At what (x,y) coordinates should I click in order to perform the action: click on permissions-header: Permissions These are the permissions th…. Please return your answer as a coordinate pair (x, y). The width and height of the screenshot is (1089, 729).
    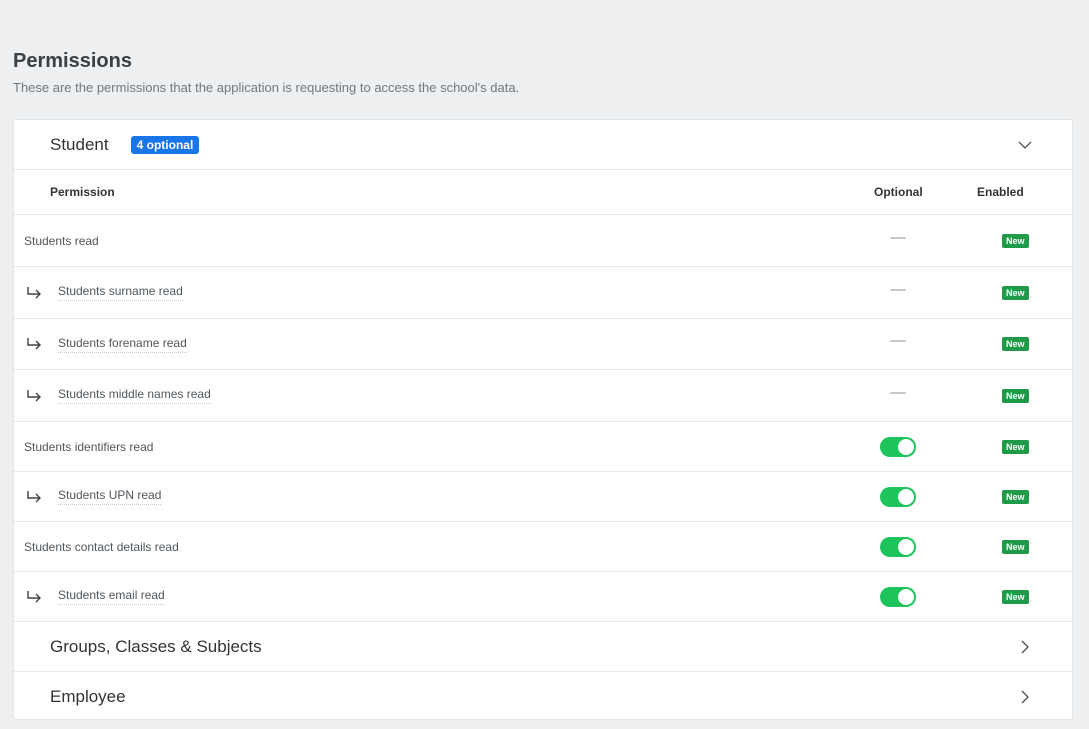
    Looking at the image, I should click on (266, 72).